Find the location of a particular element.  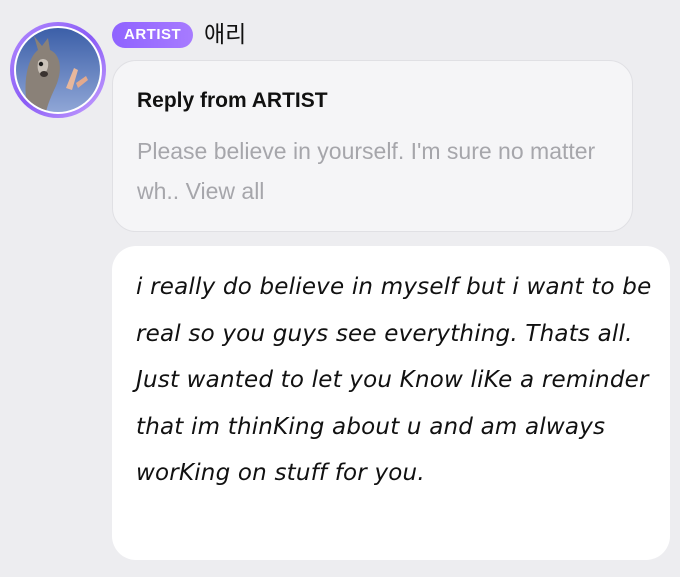

view-all-link: View all is located at coordinates (225, 191).